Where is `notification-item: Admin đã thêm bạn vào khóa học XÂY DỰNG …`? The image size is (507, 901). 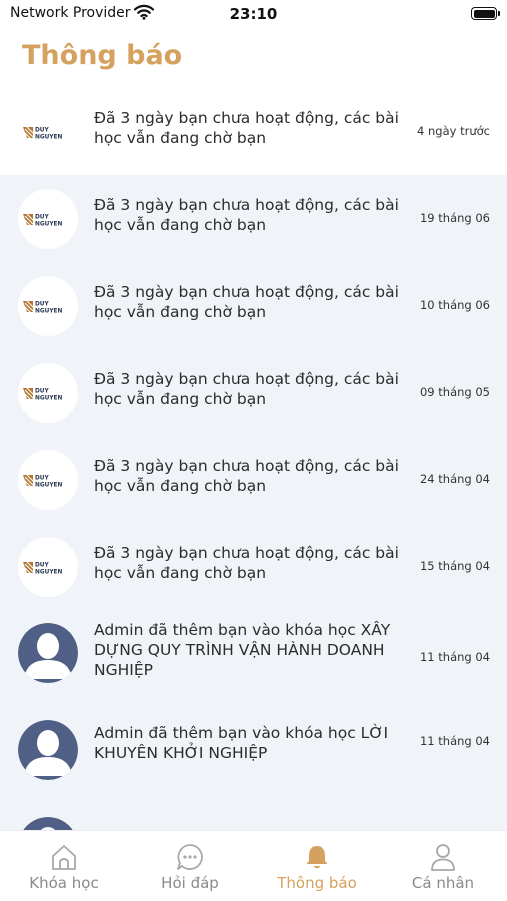 notification-item: Admin đã thêm bạn vào khóa học XÂY DỰNG … is located at coordinates (253, 658).